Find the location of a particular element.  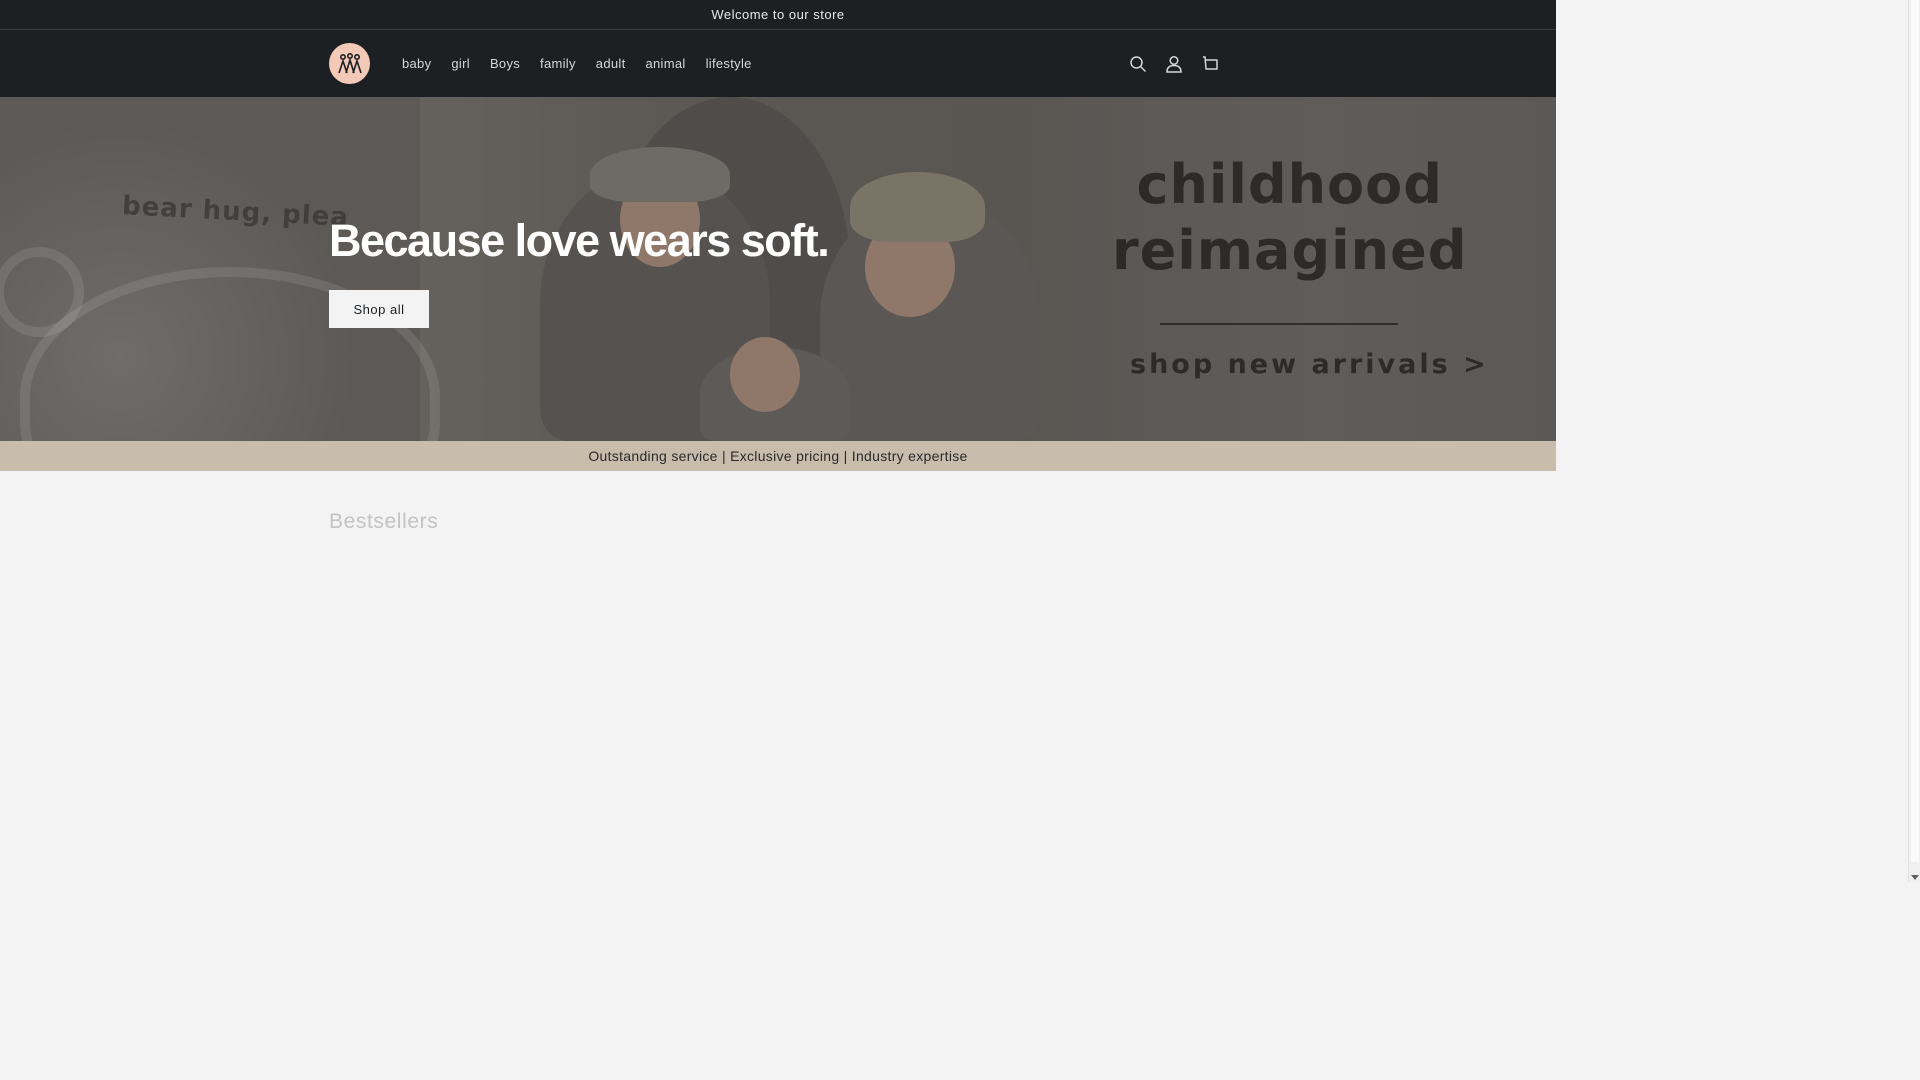

scroll-down-icon is located at coordinates (1915, 877).